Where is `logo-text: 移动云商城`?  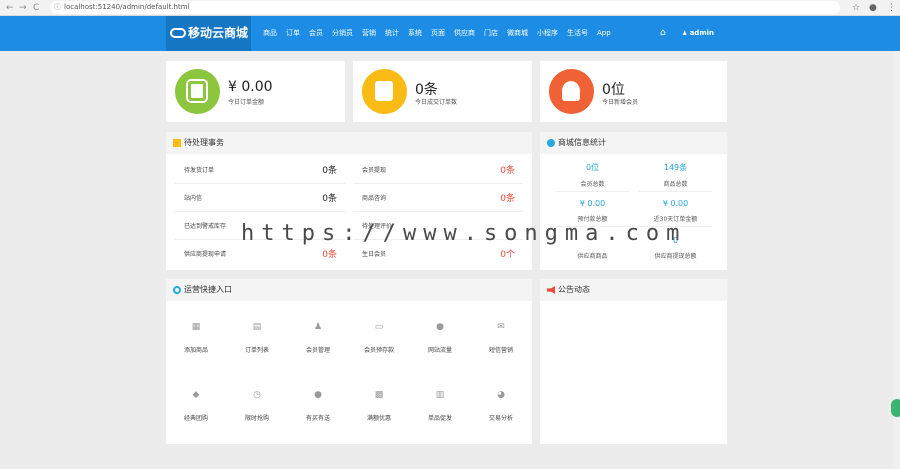
logo-text: 移动云商城 is located at coordinates (218, 33).